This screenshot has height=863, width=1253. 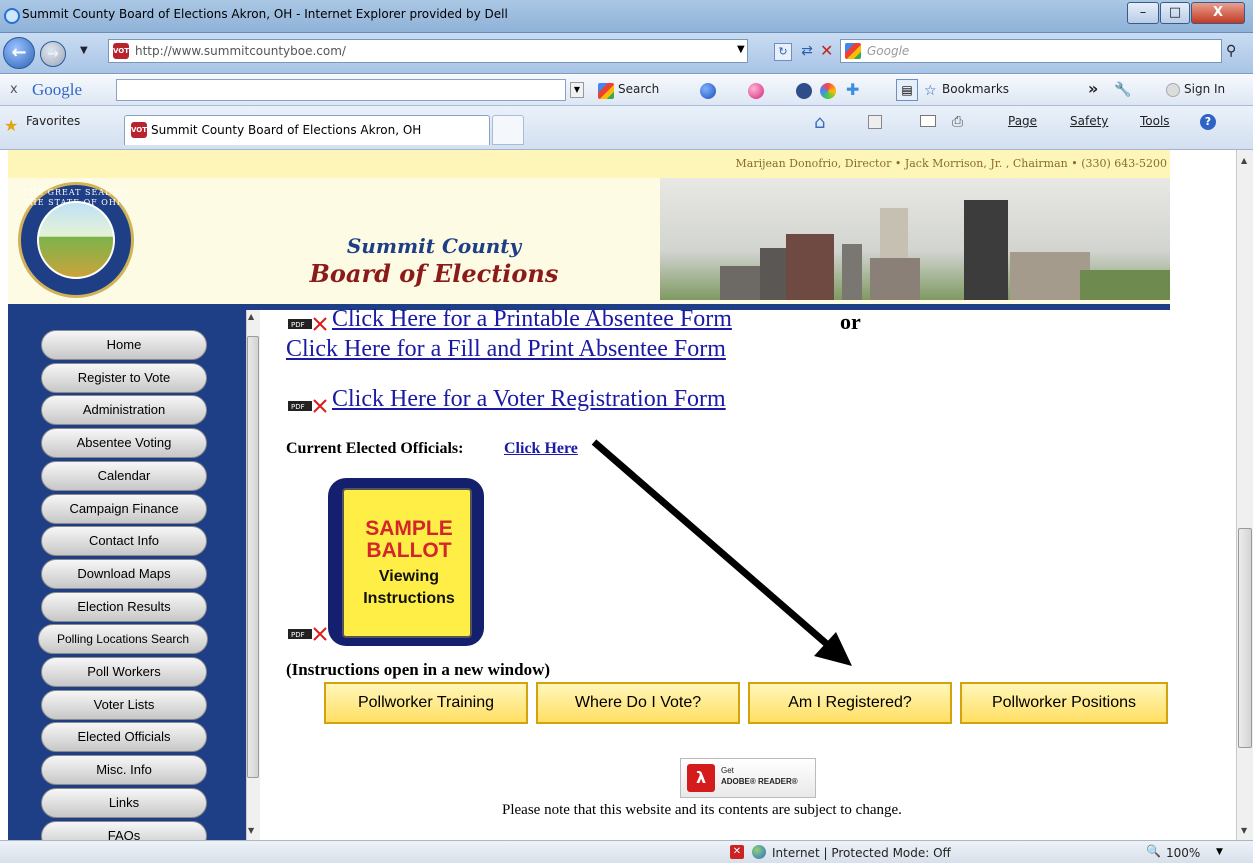 What do you see at coordinates (1022, 121) in the screenshot?
I see `page-menu: Page` at bounding box center [1022, 121].